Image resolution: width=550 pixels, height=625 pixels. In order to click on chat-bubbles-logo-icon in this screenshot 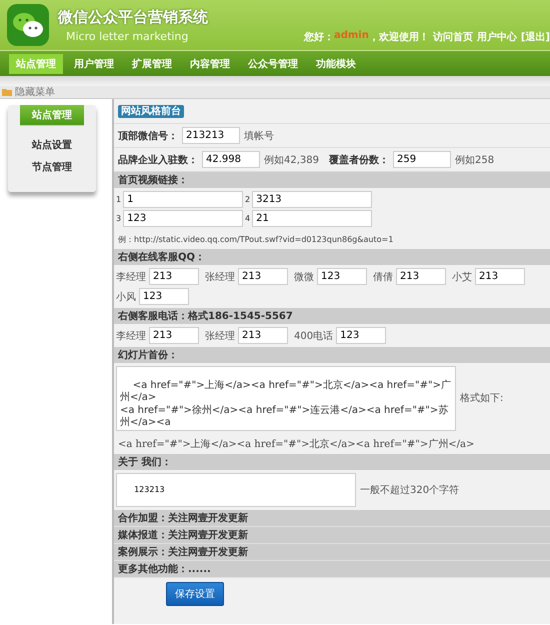, I will do `click(28, 25)`.